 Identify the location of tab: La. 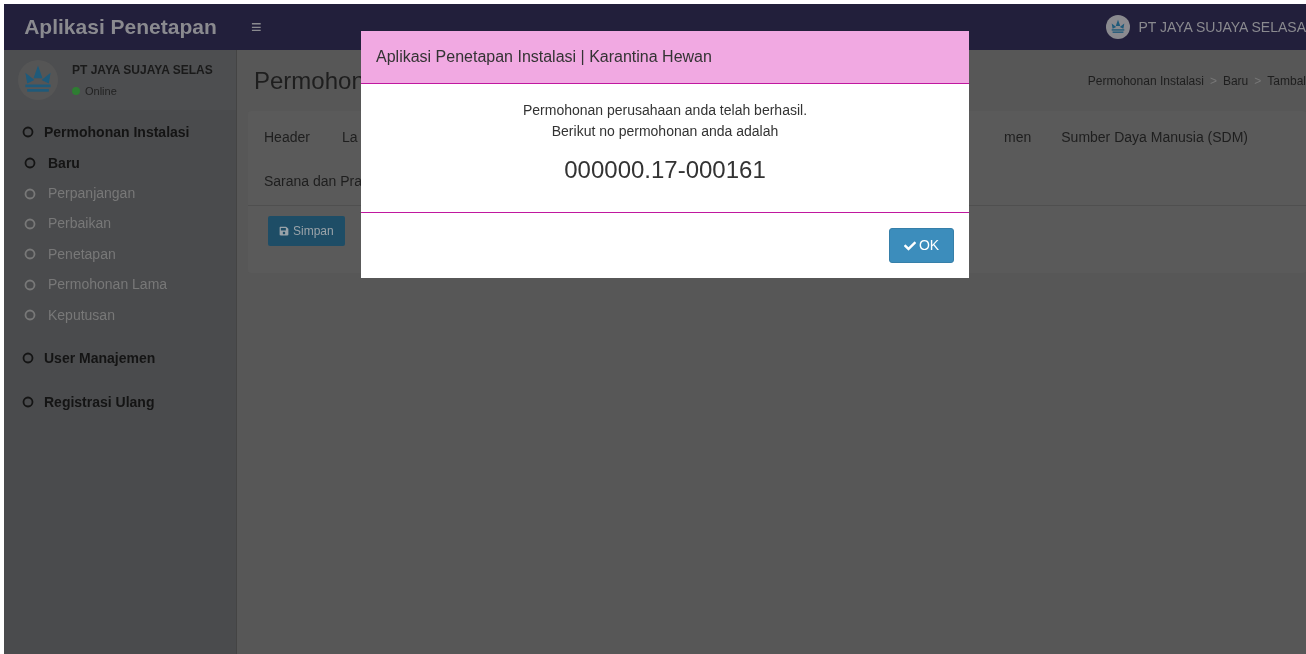
(349, 137).